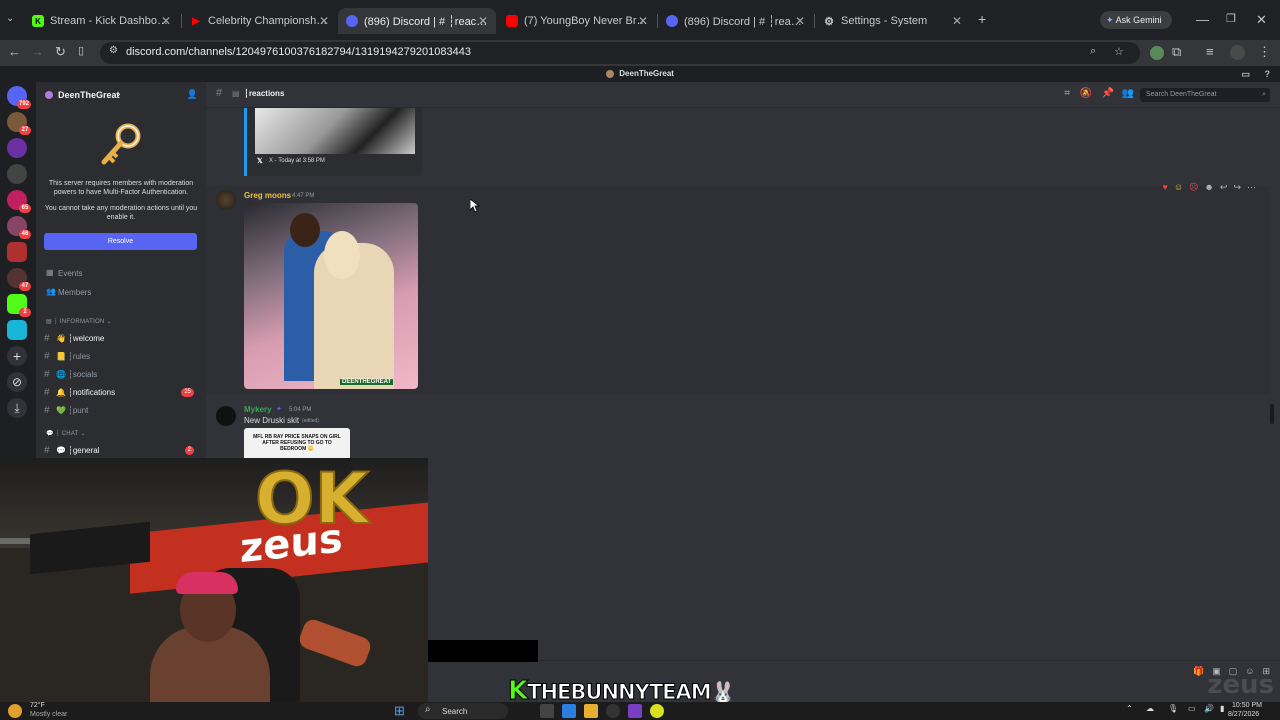  What do you see at coordinates (259, 21) in the screenshot?
I see `browser-tab-celebrity: ▶ Celebrity Championship Box ✕` at bounding box center [259, 21].